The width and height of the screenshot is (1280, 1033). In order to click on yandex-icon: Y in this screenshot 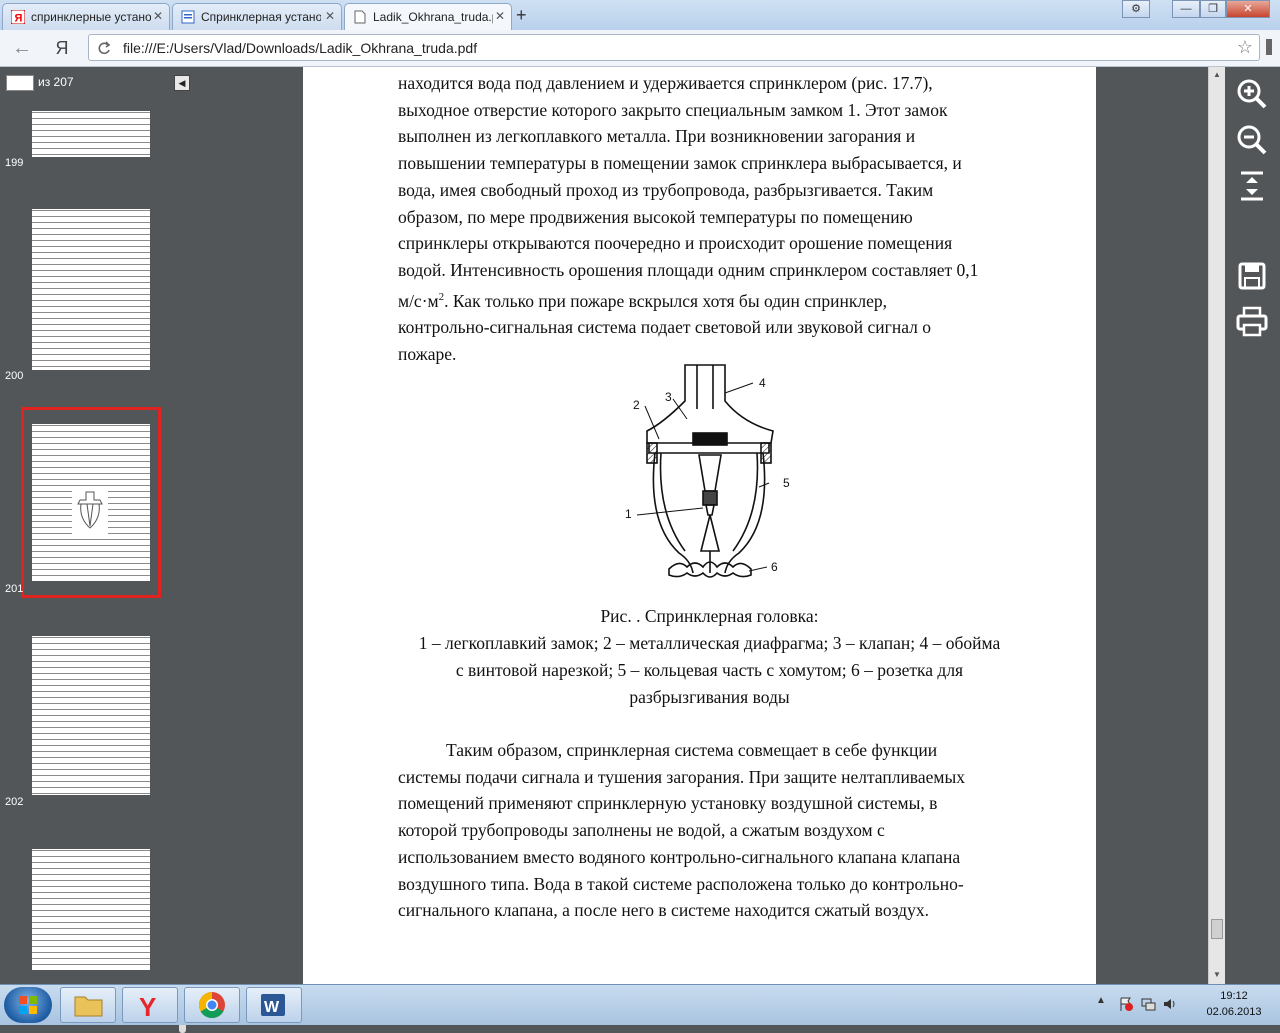, I will do `click(147, 1007)`.